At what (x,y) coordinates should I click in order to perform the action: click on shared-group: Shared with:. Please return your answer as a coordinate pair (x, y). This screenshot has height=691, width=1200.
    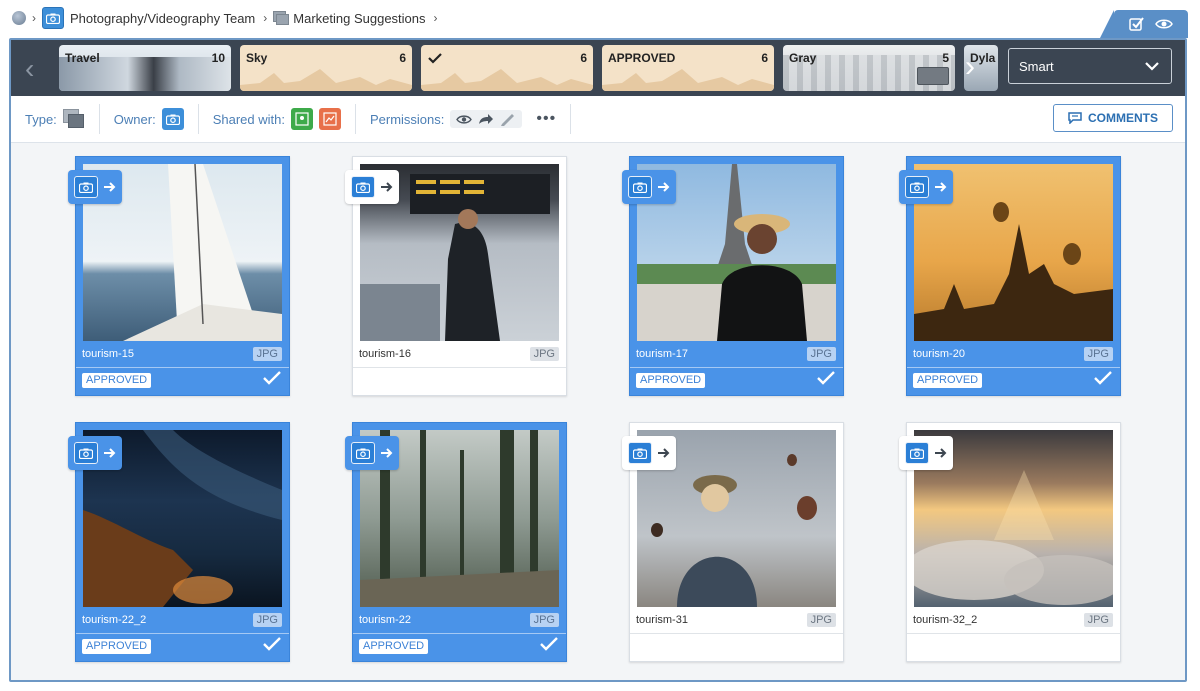
    Looking at the image, I should click on (277, 119).